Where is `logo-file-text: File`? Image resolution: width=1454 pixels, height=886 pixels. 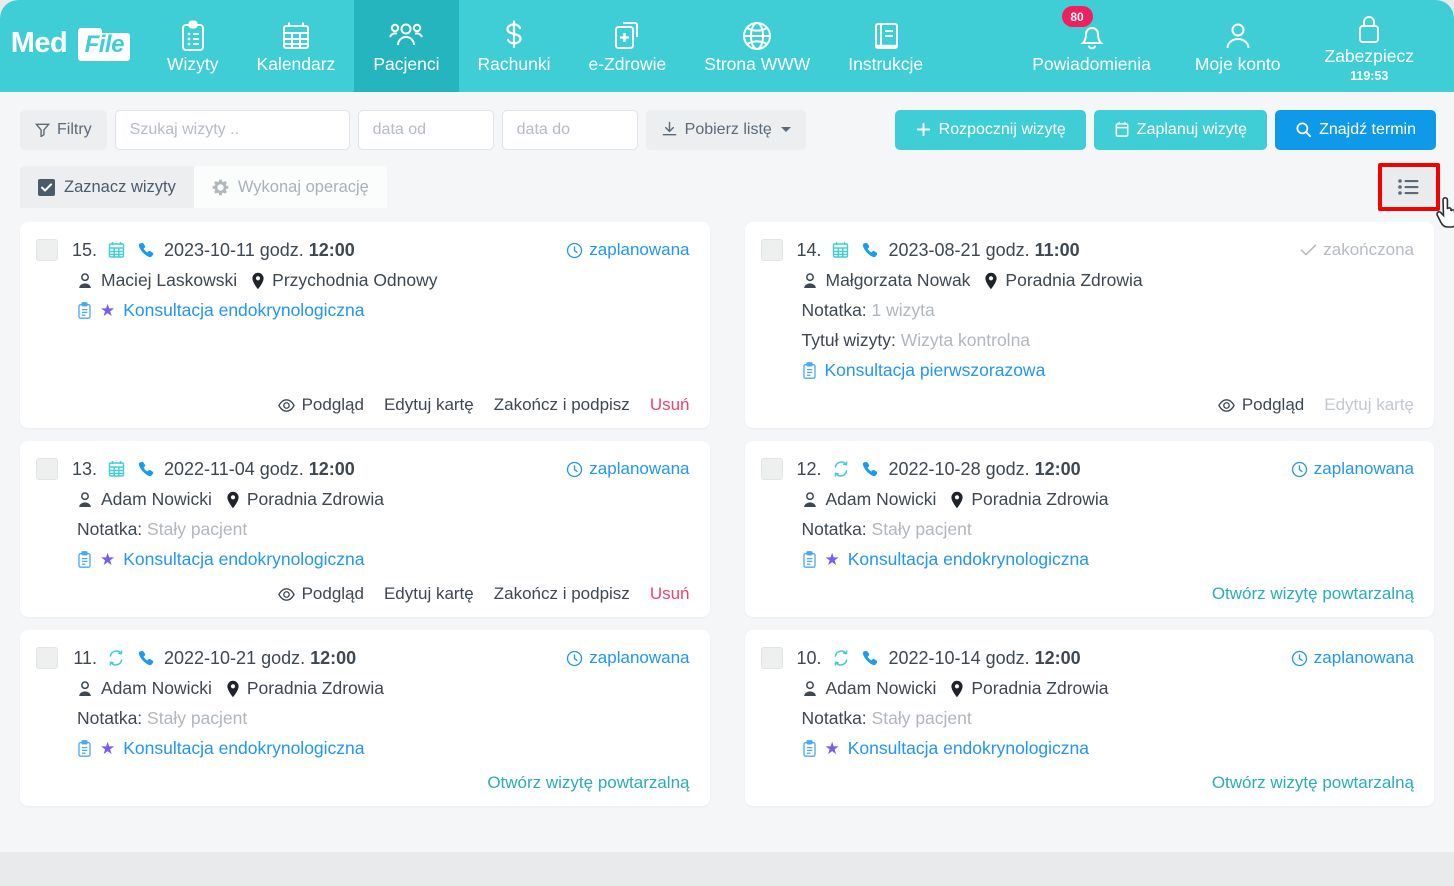
logo-file-text: File is located at coordinates (104, 44).